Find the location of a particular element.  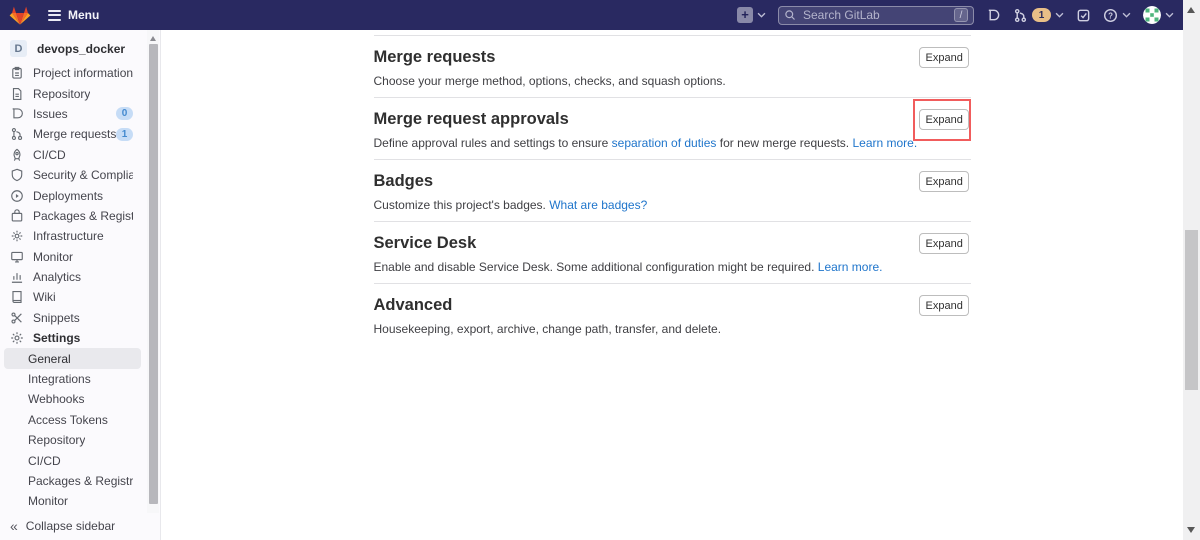

sidebar-item-label: Settings is located at coordinates (57, 338).